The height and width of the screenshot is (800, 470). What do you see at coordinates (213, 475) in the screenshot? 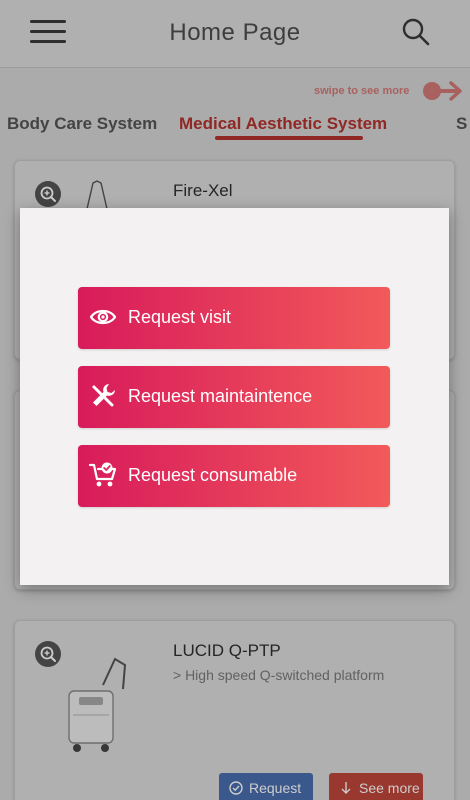
I see `request-consumable-label: Request consumable` at bounding box center [213, 475].